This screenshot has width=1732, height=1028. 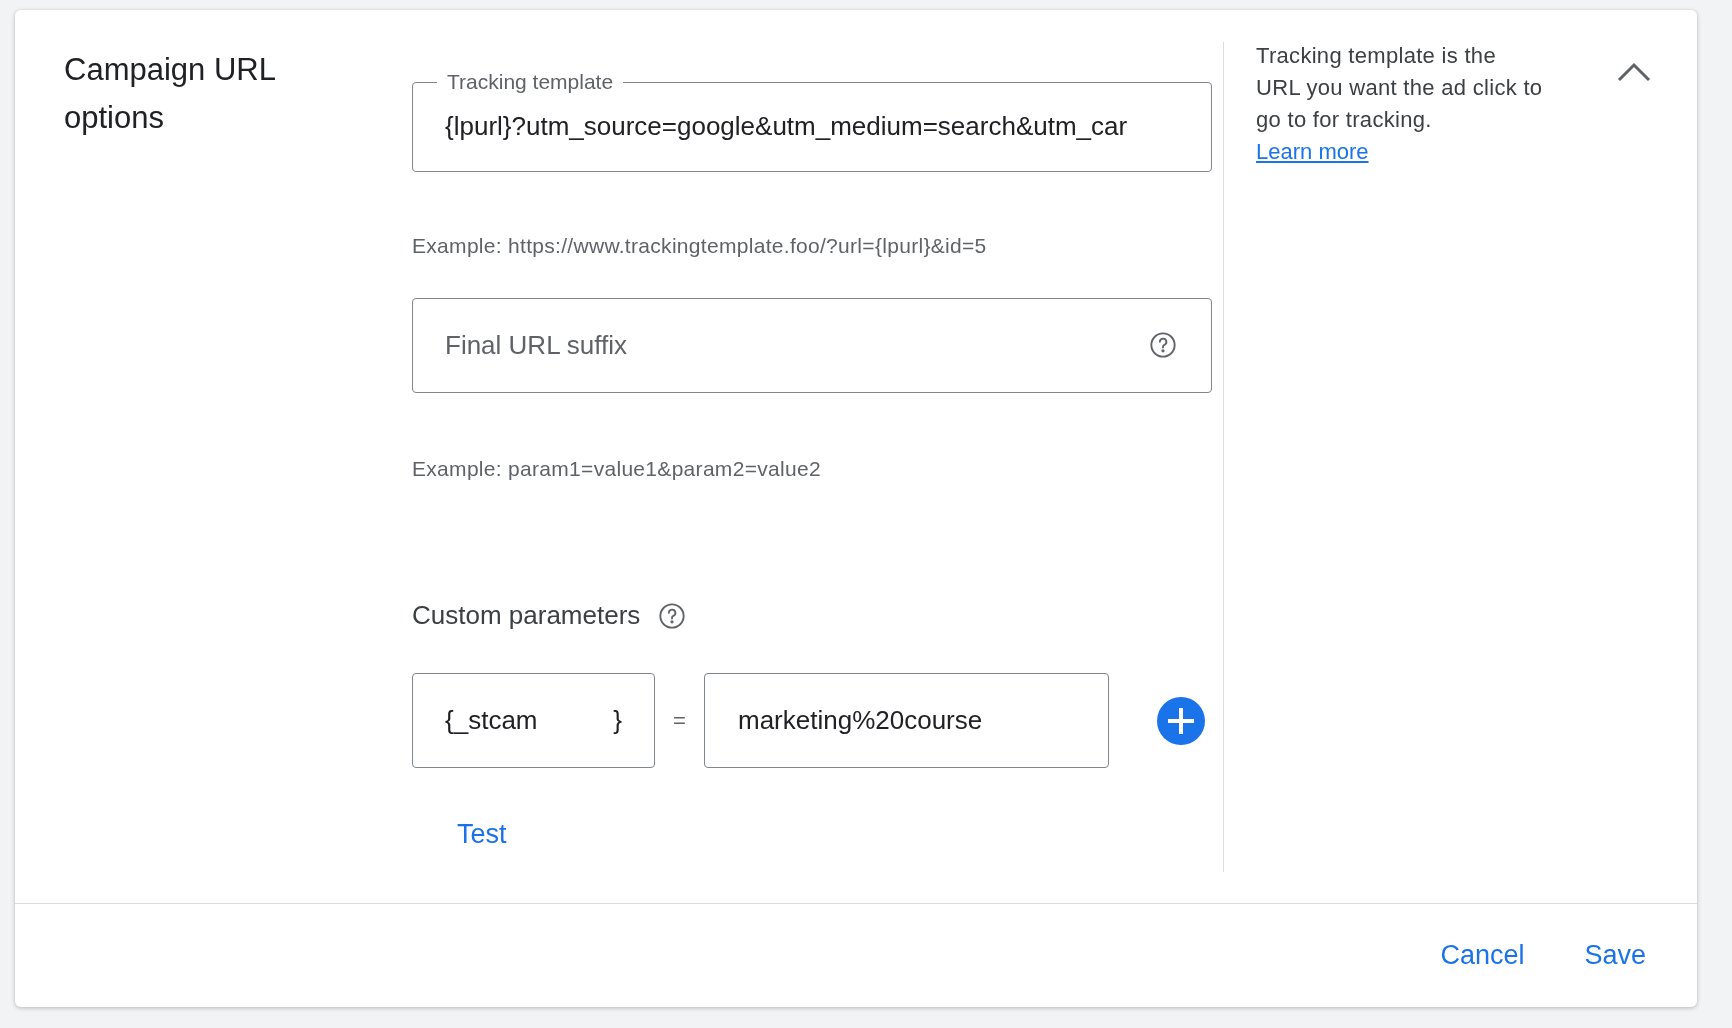 I want to click on field-value: marketing%20course, so click(x=860, y=720).